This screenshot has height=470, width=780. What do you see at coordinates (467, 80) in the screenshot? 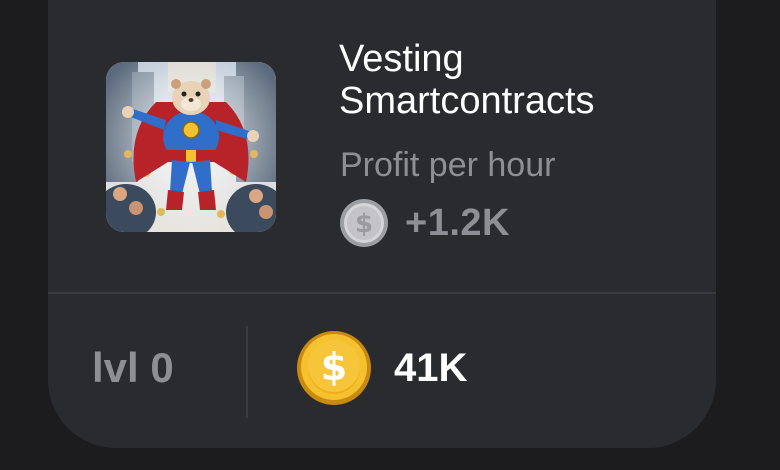
I see `card-title: Vesting Smartcontracts` at bounding box center [467, 80].